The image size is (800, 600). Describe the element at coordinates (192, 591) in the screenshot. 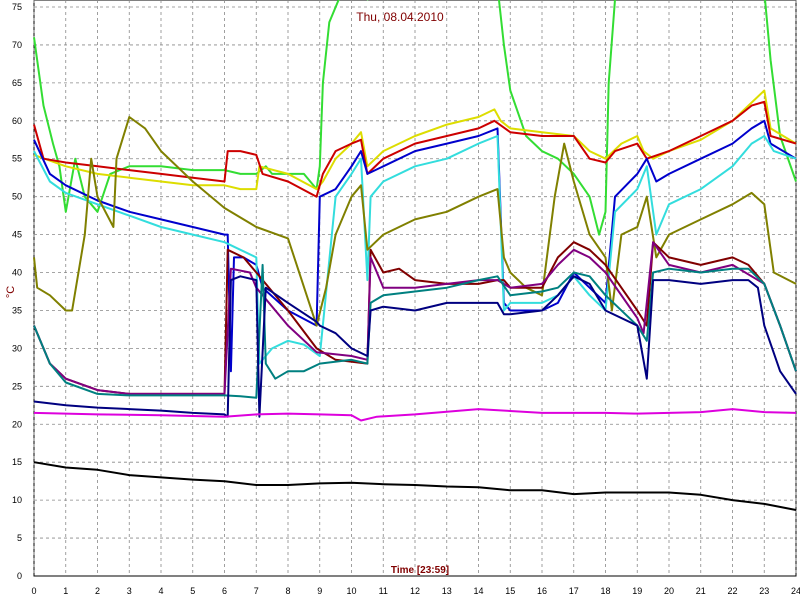

I see `x-tick-label: 5` at that location.